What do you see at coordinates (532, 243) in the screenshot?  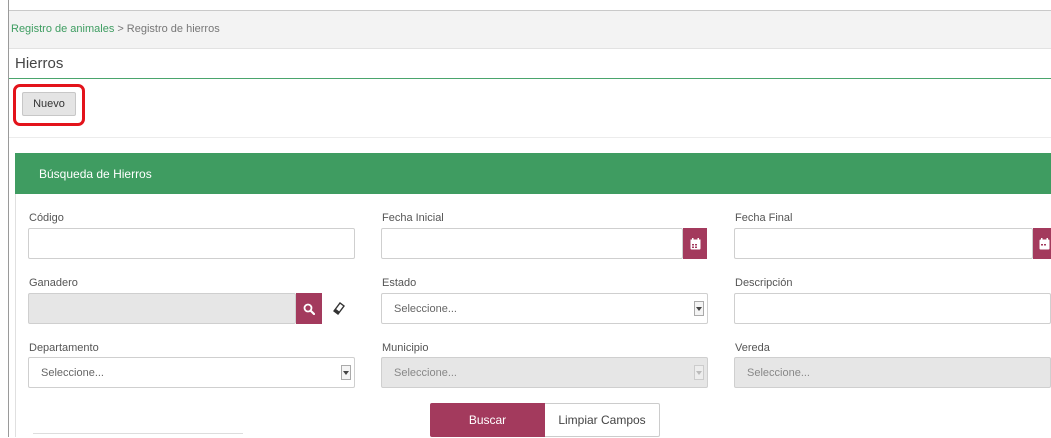 I see `fecha-inicial-input` at bounding box center [532, 243].